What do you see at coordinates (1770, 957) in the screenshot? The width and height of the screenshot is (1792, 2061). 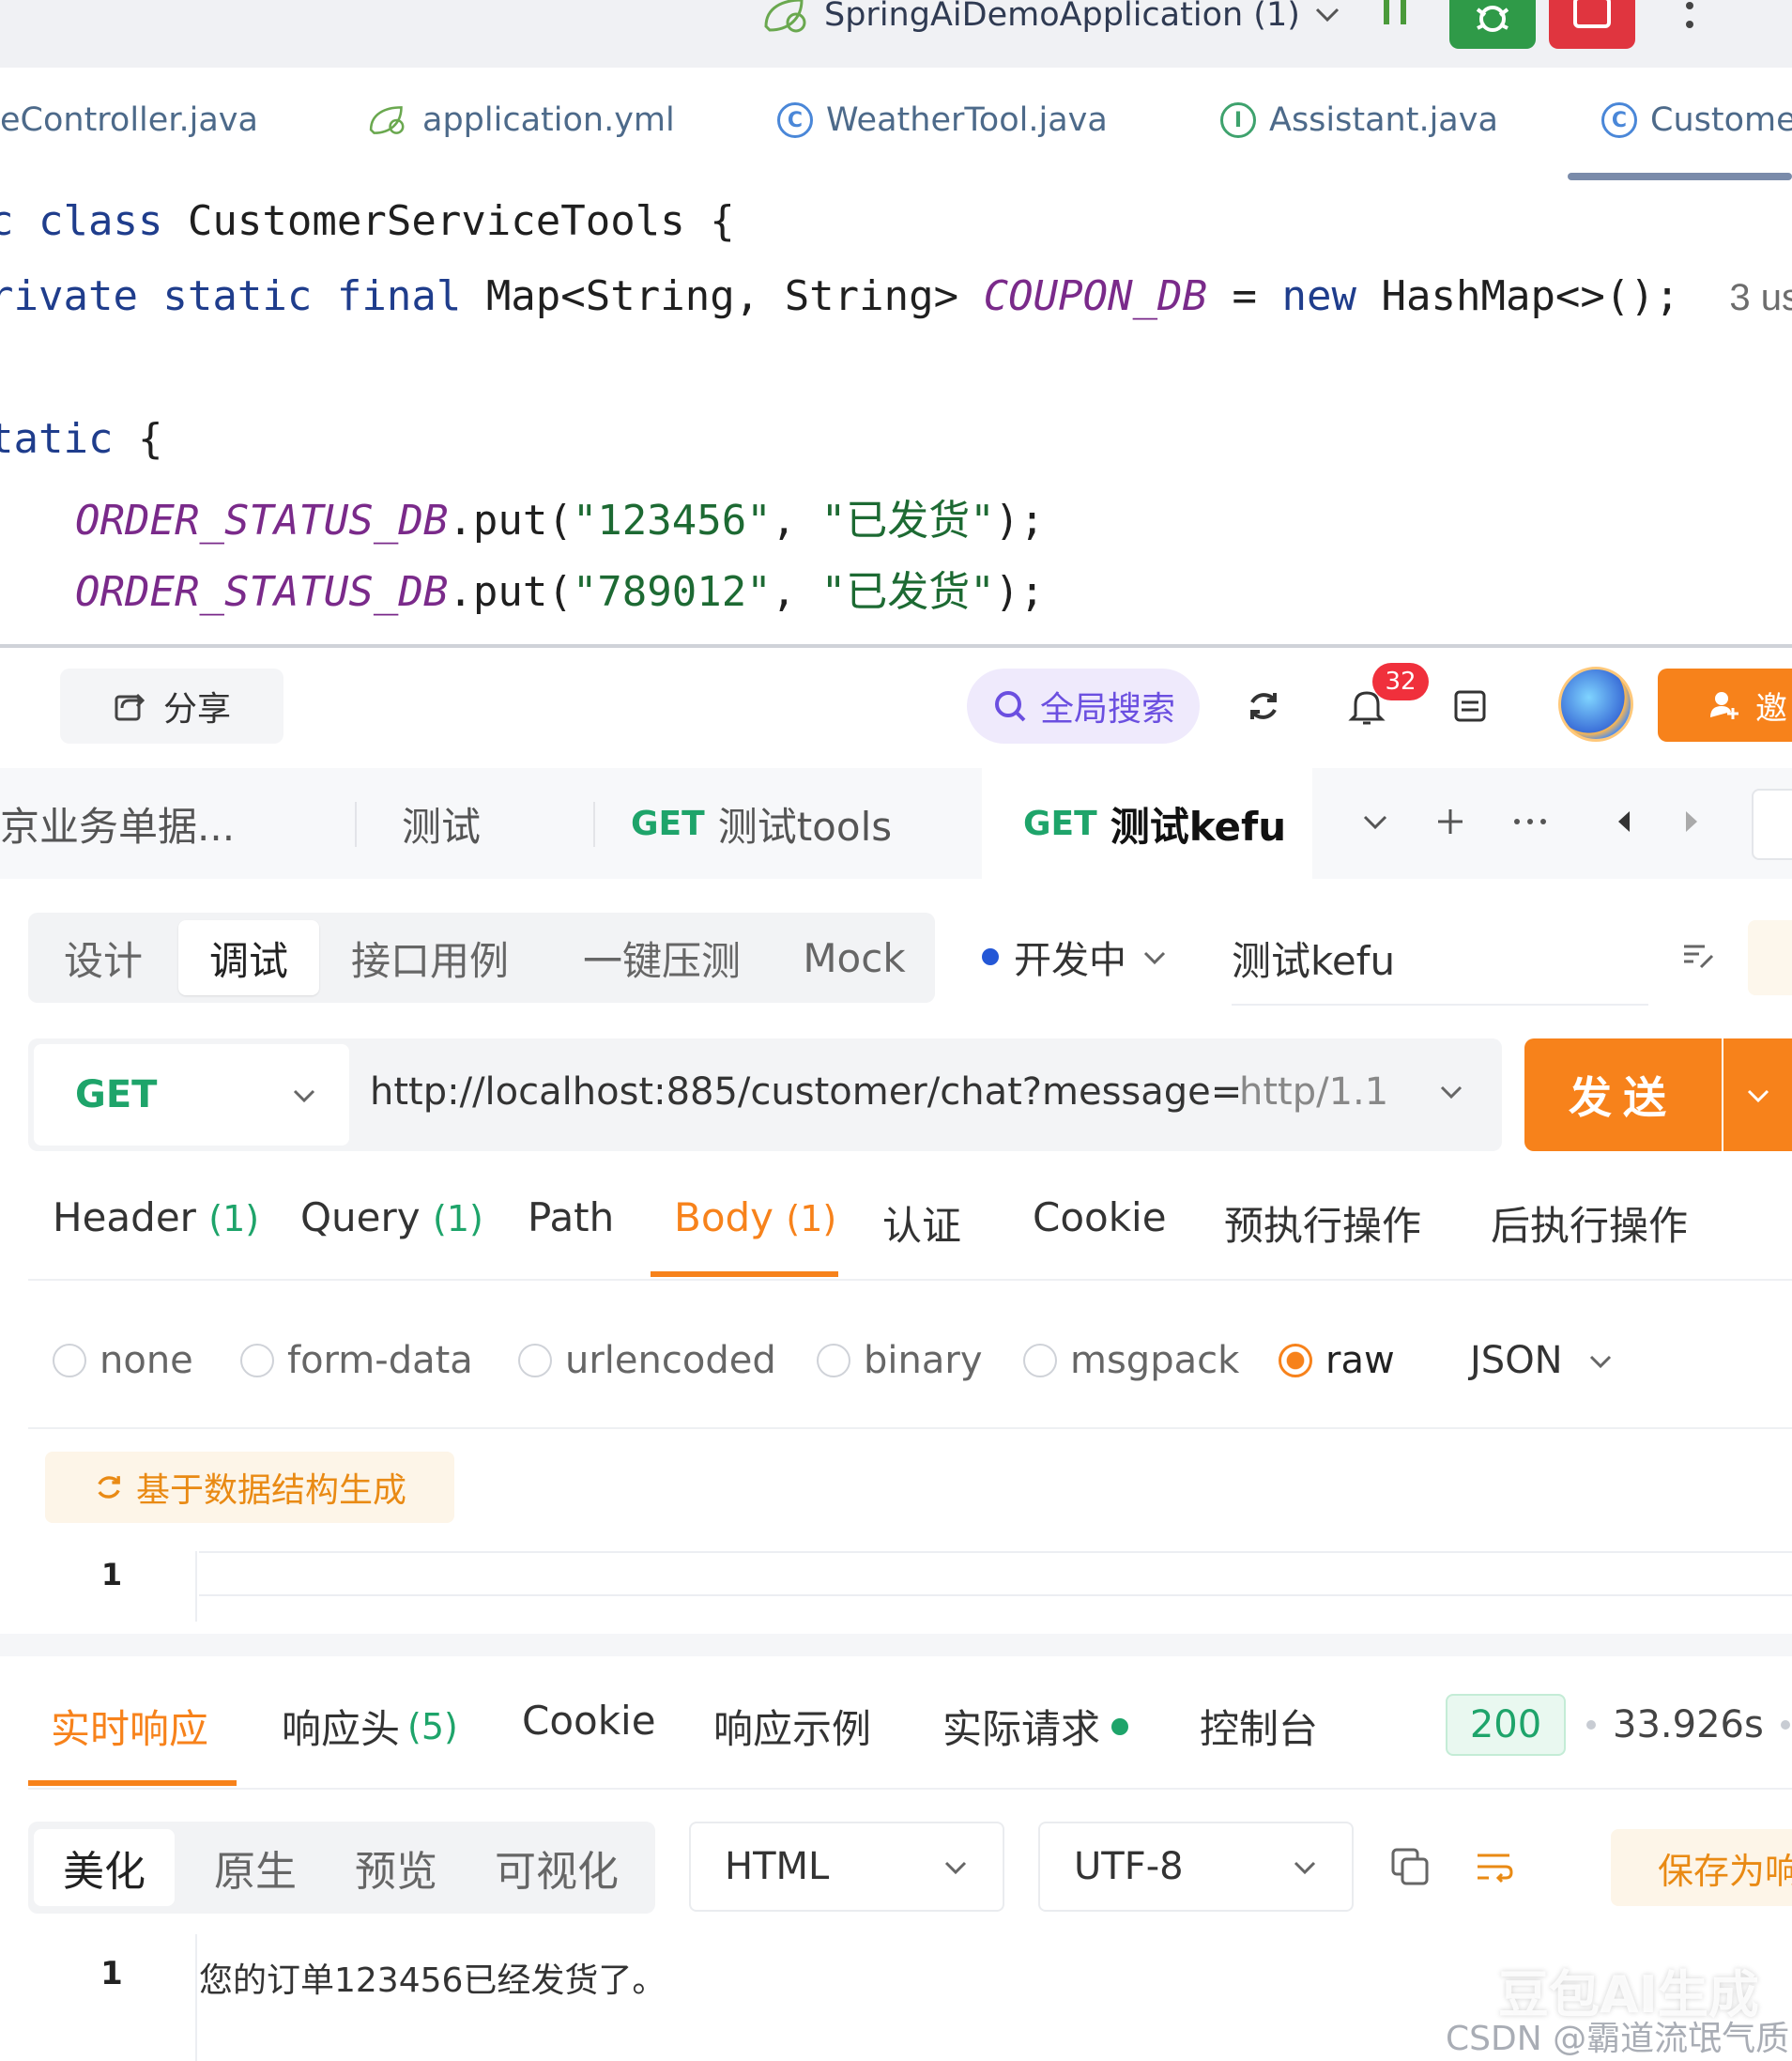 I see `side-action-button` at bounding box center [1770, 957].